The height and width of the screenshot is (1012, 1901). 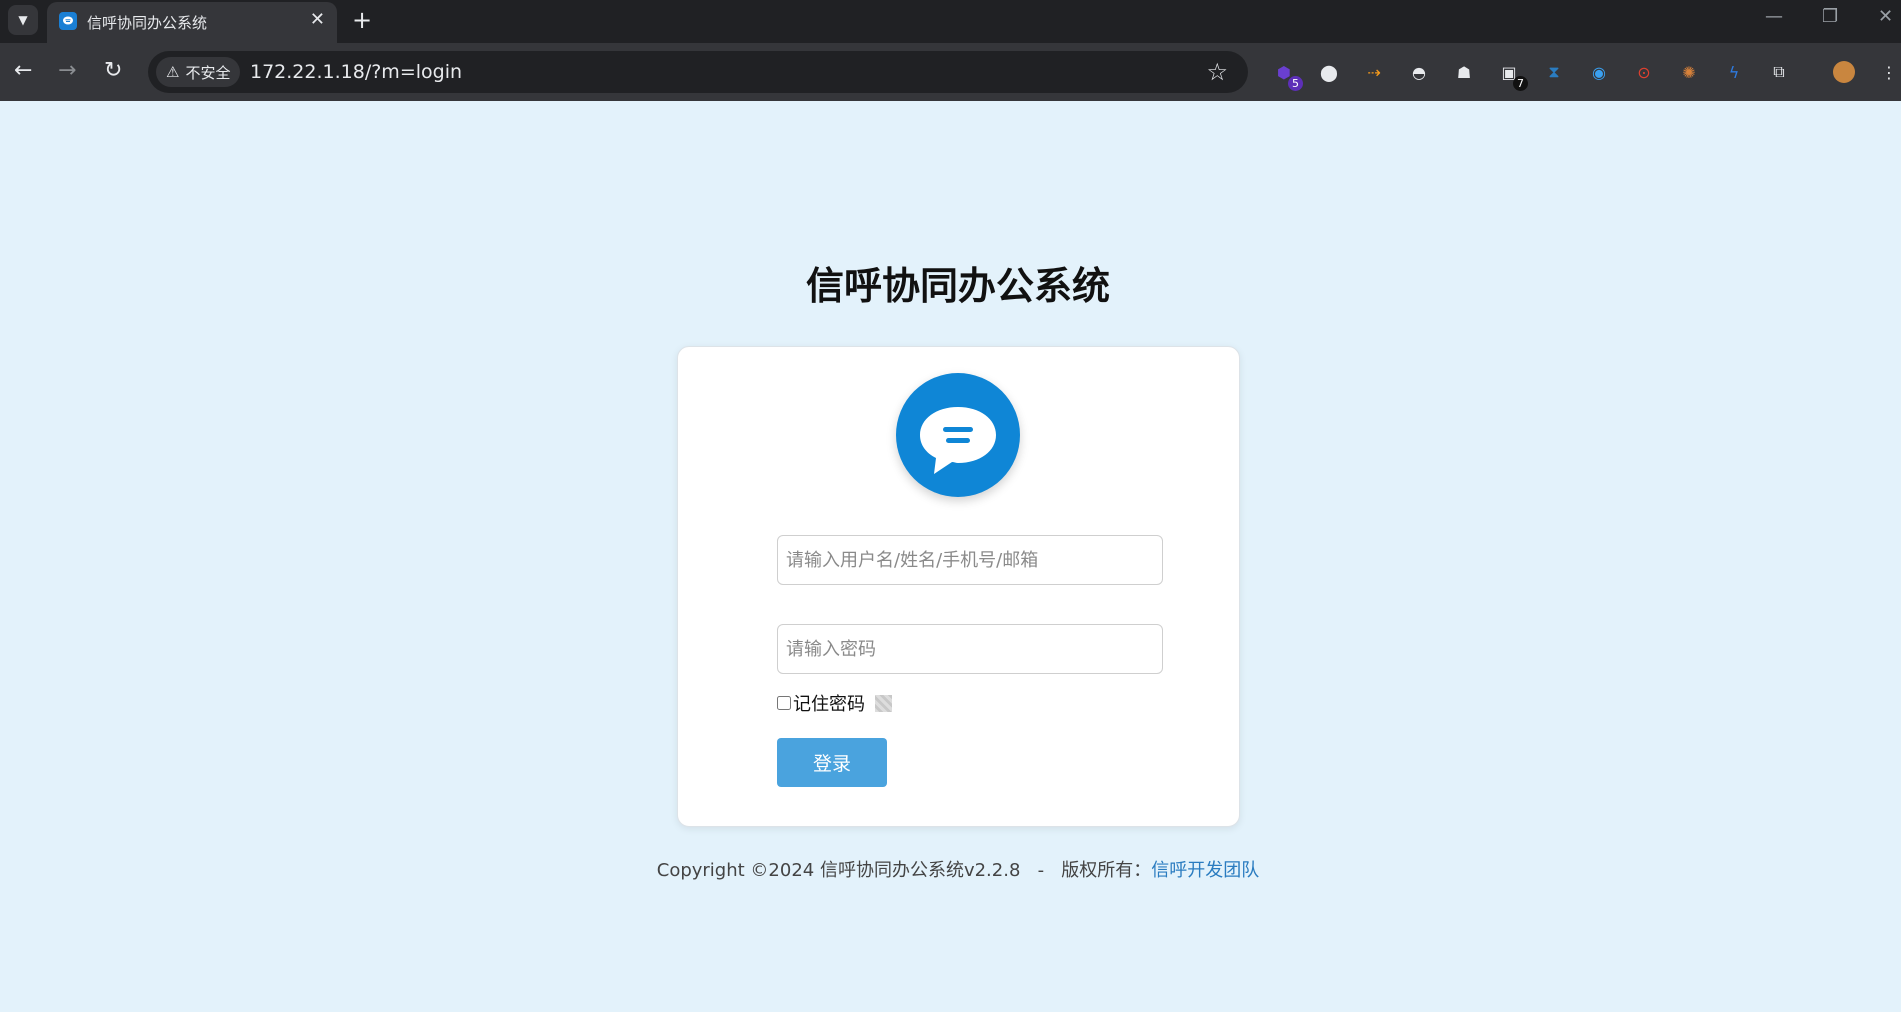 I want to click on chat-favicon-icon, so click(x=68, y=21).